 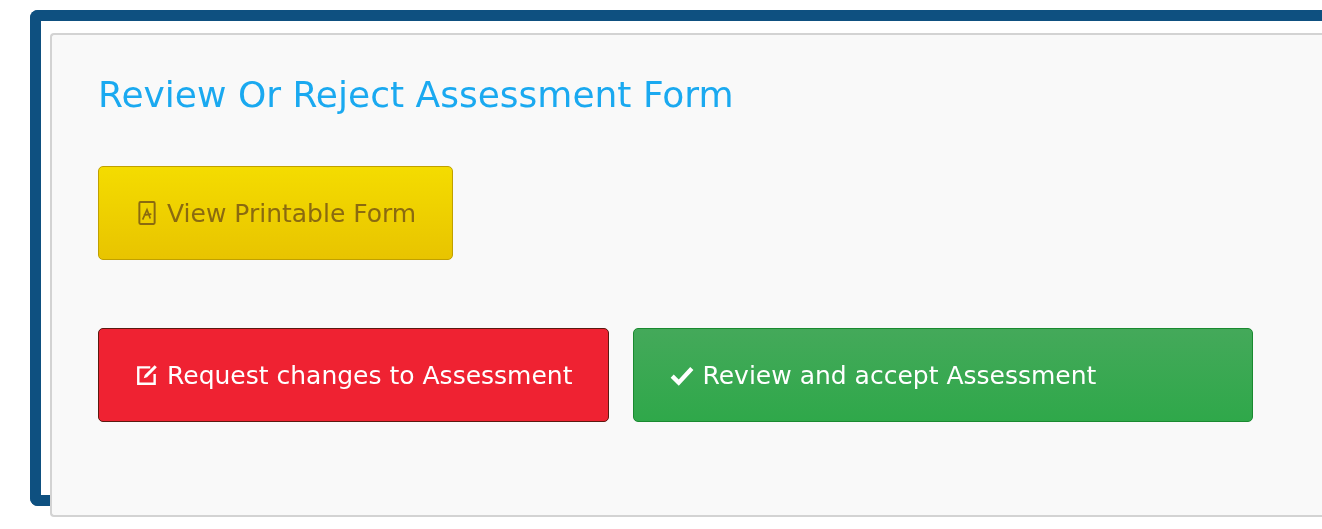 What do you see at coordinates (147, 375) in the screenshot?
I see `edit-icon` at bounding box center [147, 375].